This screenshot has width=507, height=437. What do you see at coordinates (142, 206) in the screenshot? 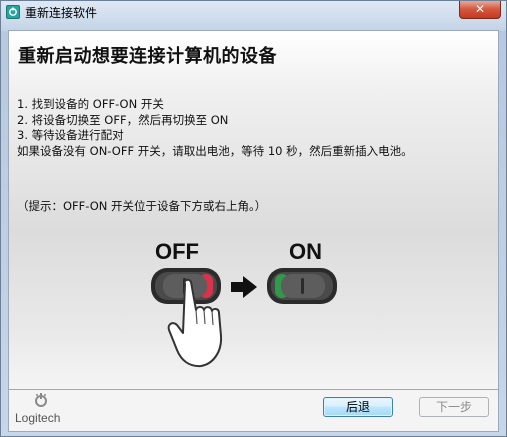
I see `hint-text: （提示：OFF-ON 开关位于设备下方或右上角。）` at bounding box center [142, 206].